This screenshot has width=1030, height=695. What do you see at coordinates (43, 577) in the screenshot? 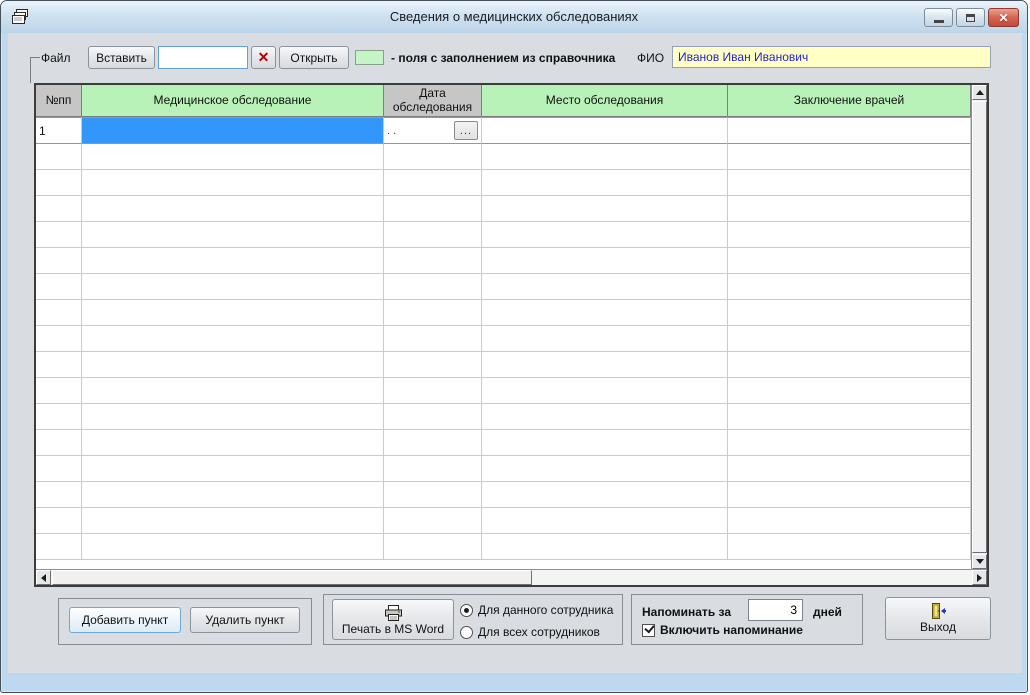
I see `scroll-left-button` at bounding box center [43, 577].